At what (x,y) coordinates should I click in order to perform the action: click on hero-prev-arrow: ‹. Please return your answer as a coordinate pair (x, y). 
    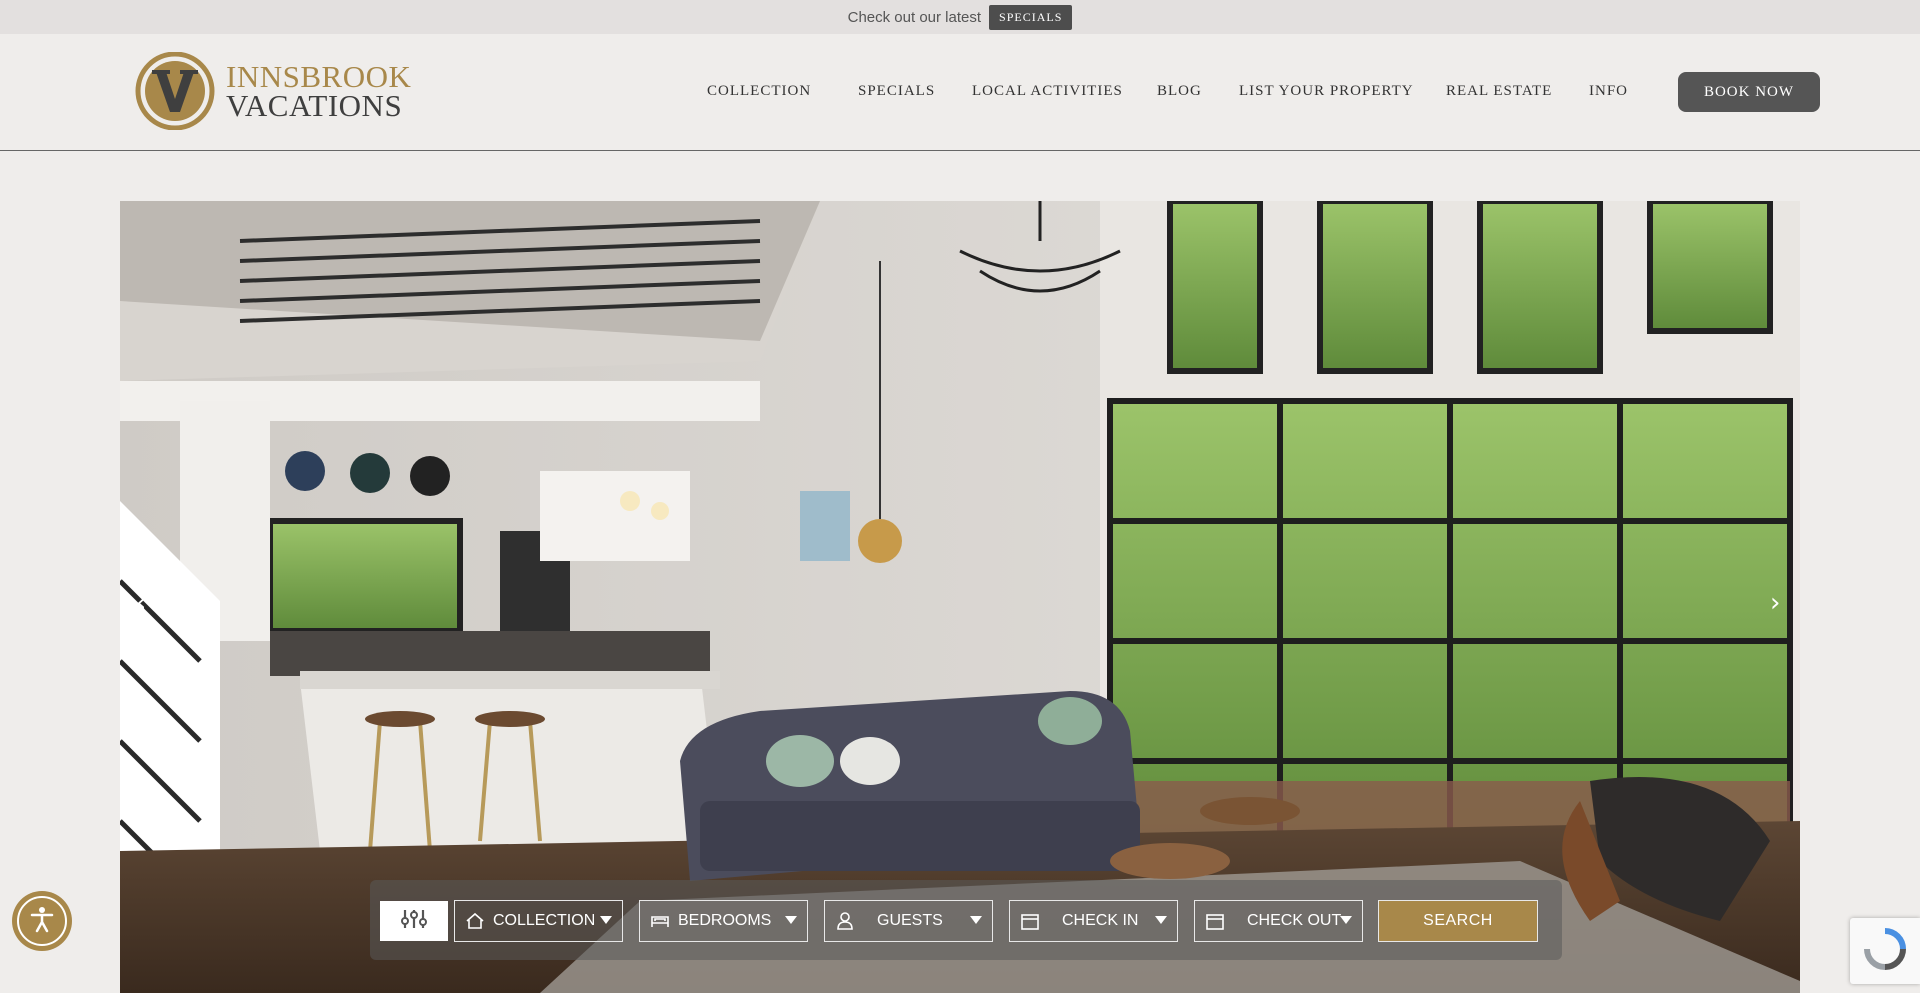
    Looking at the image, I should click on (141, 603).